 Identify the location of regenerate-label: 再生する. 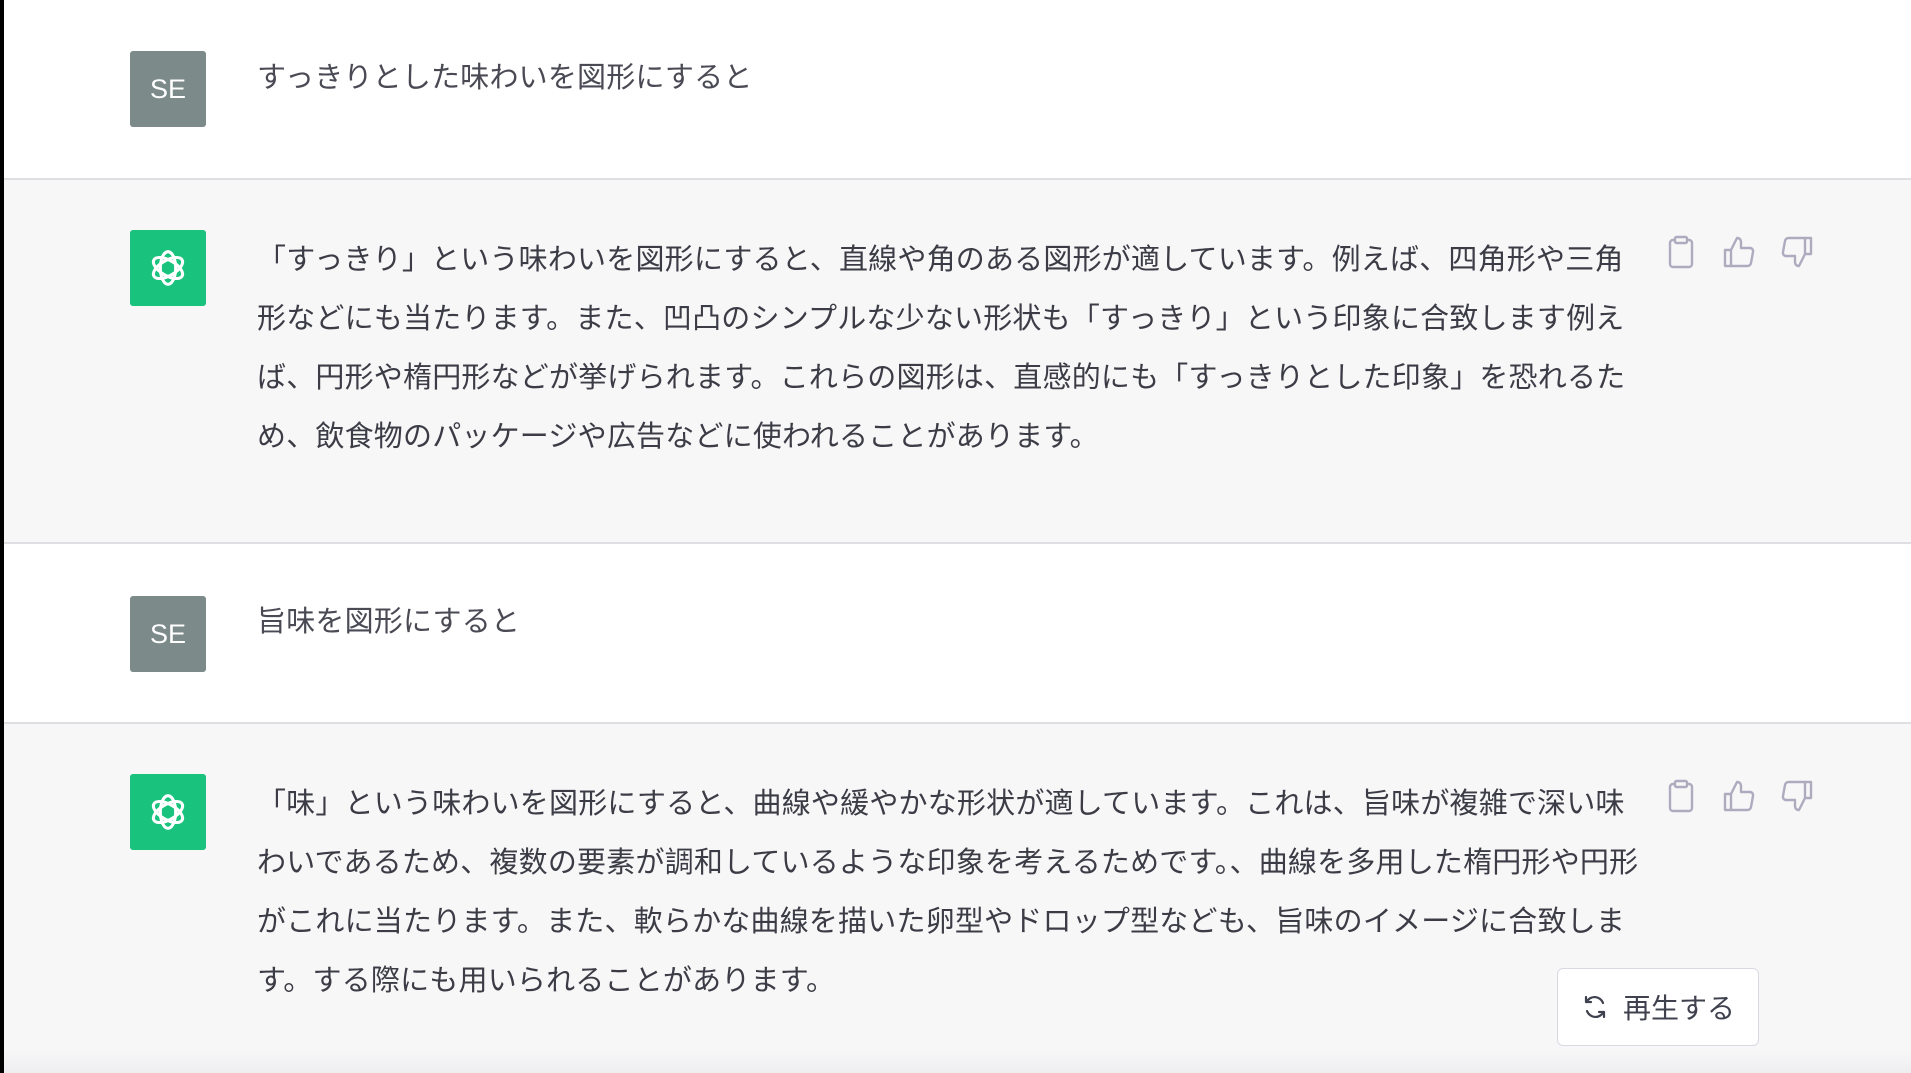
(1678, 1008).